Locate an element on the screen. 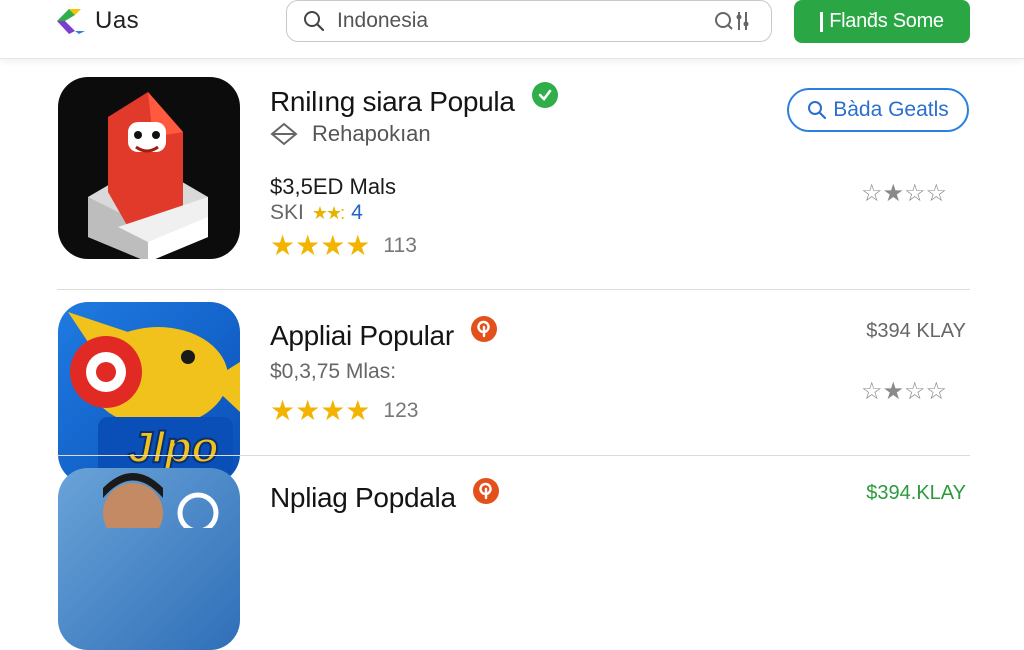 The image size is (1024, 650). developer-line: Rehapokıan is located at coordinates (350, 134).